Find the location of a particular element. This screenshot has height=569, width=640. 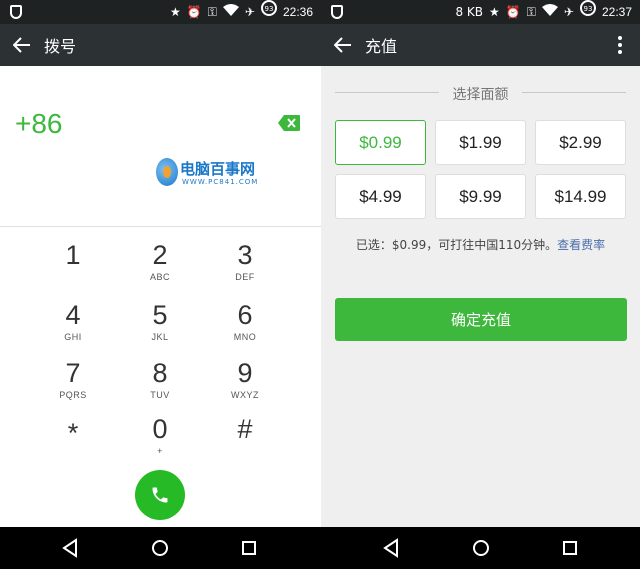

key-8: 8 TUV is located at coordinates (160, 383).